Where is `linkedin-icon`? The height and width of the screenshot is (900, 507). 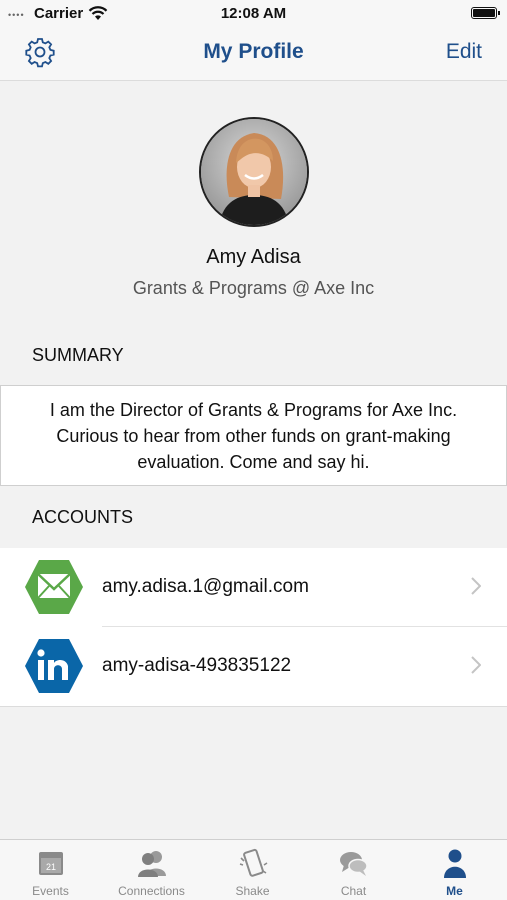
linkedin-icon is located at coordinates (54, 666).